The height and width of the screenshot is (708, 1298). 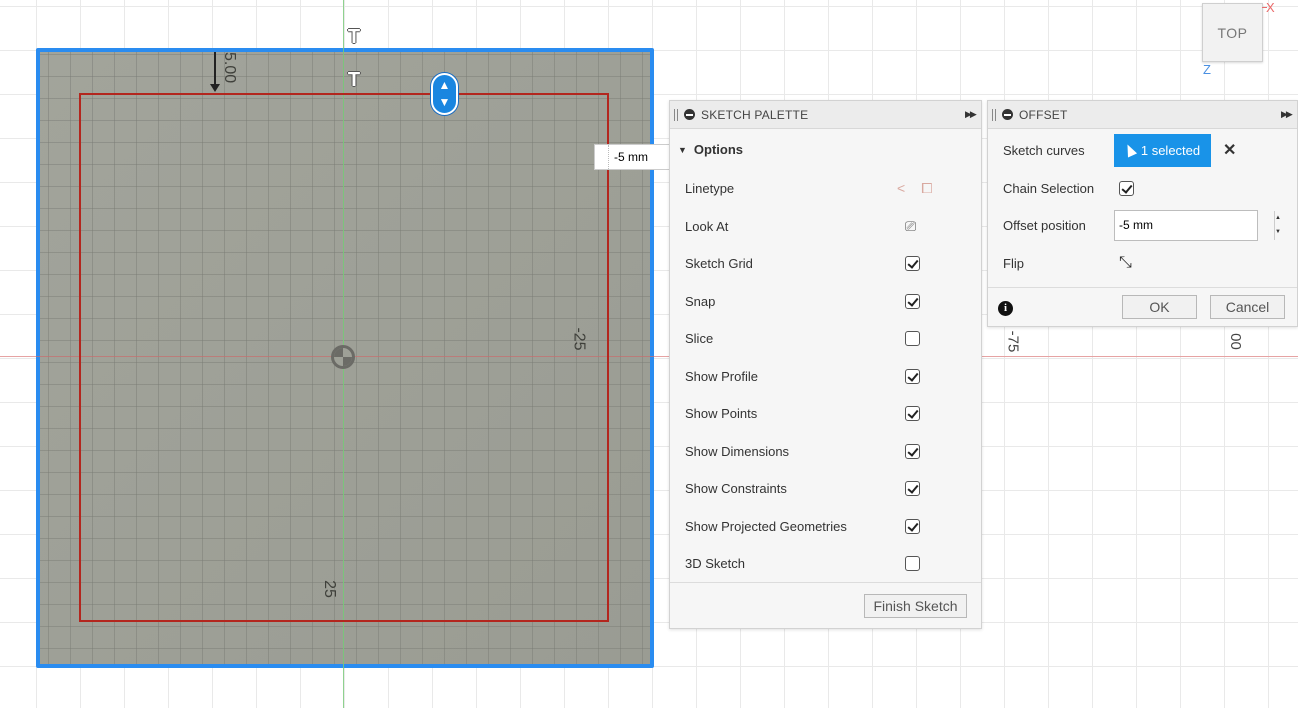 I want to click on sketch-curves-label: Sketch curves, so click(x=1044, y=150).